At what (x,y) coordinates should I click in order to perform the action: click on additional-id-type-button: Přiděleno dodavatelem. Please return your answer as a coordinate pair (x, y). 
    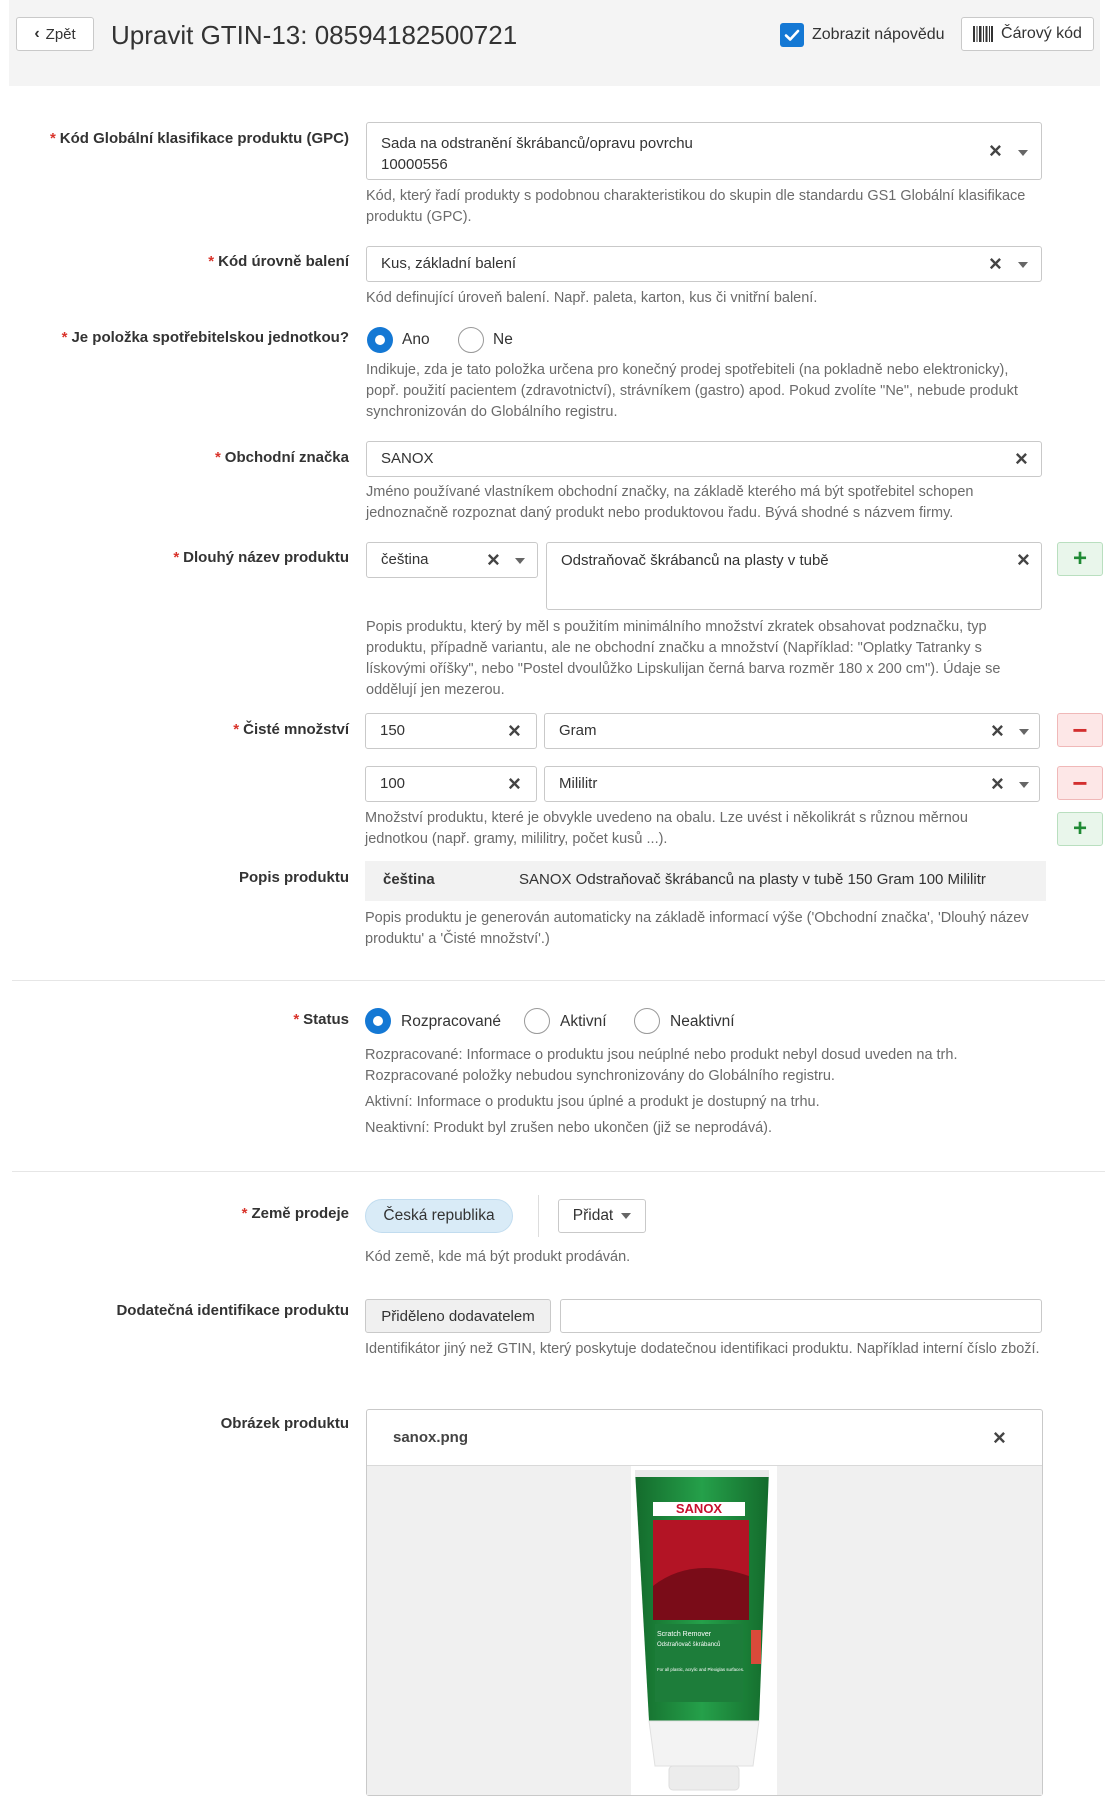
    Looking at the image, I should click on (458, 1316).